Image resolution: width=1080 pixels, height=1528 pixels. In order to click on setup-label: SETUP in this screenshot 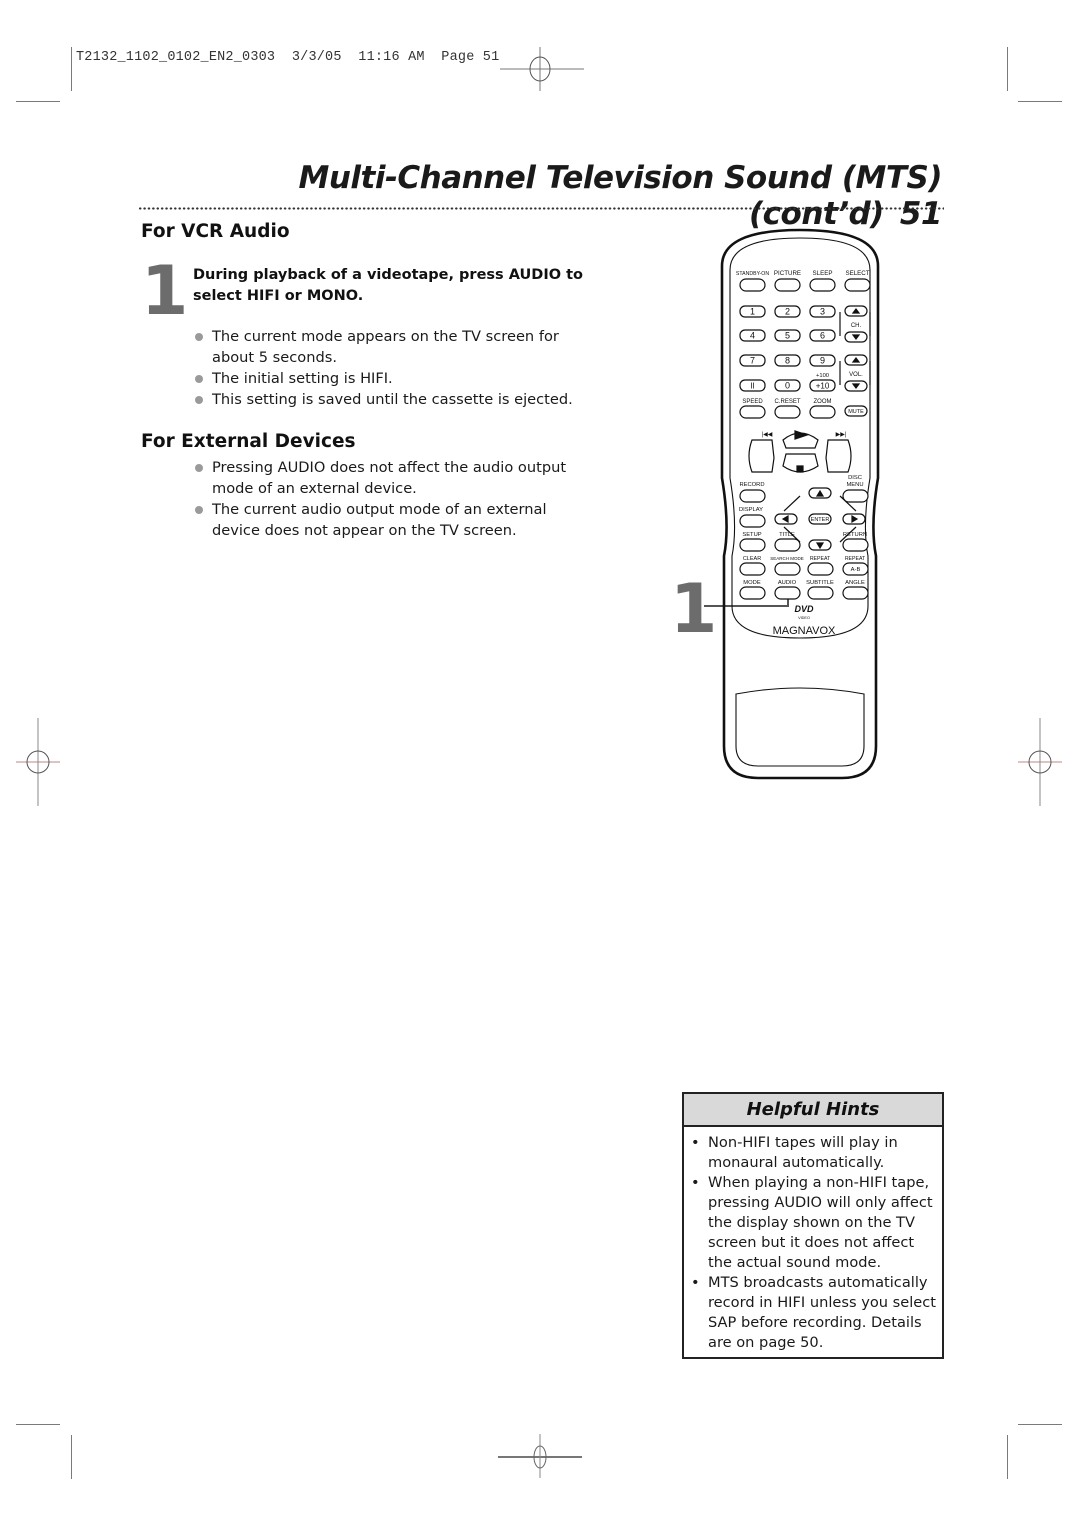, I will do `click(751, 535)`.